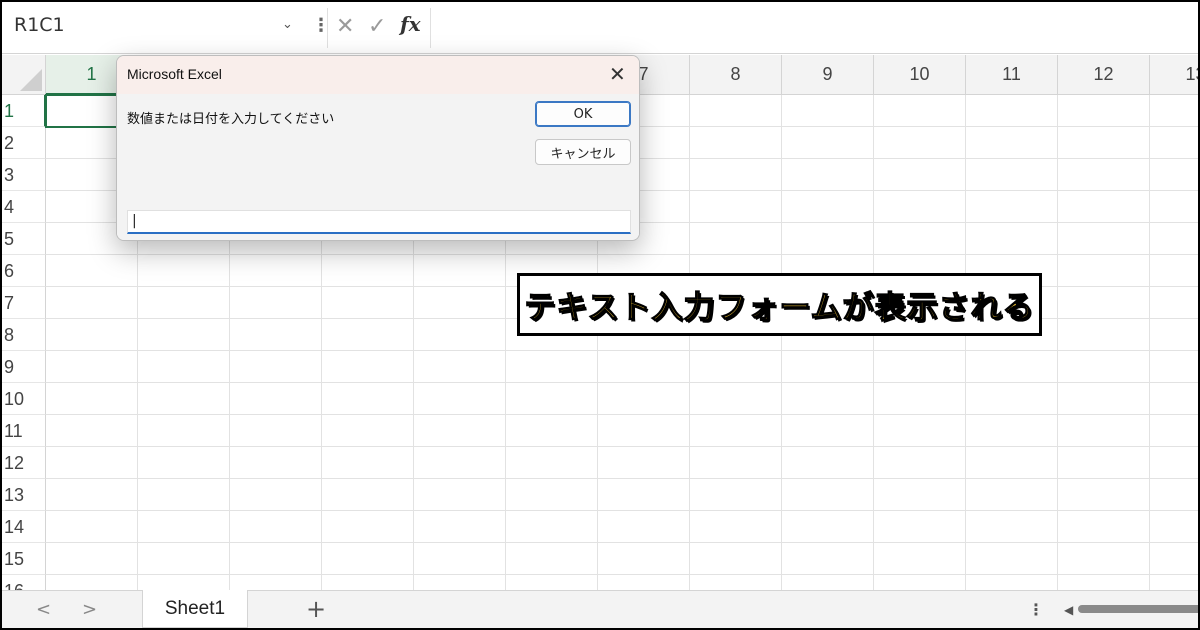 The height and width of the screenshot is (630, 1200). I want to click on annotation-callout: テキスト入力フォームが表示される, so click(779, 304).